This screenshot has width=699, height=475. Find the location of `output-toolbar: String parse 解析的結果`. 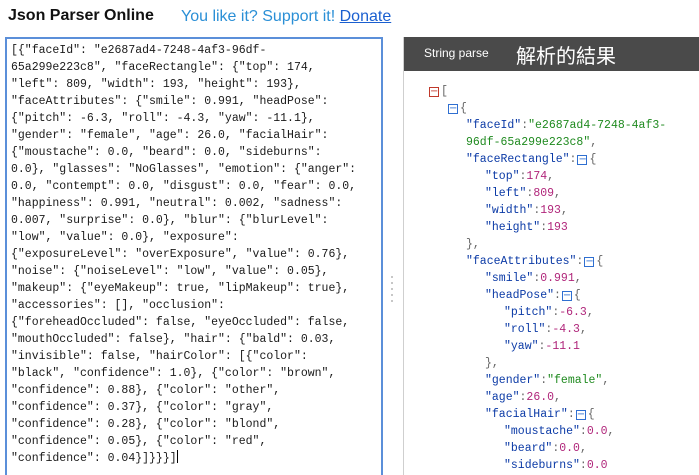

output-toolbar: String parse 解析的結果 is located at coordinates (551, 54).